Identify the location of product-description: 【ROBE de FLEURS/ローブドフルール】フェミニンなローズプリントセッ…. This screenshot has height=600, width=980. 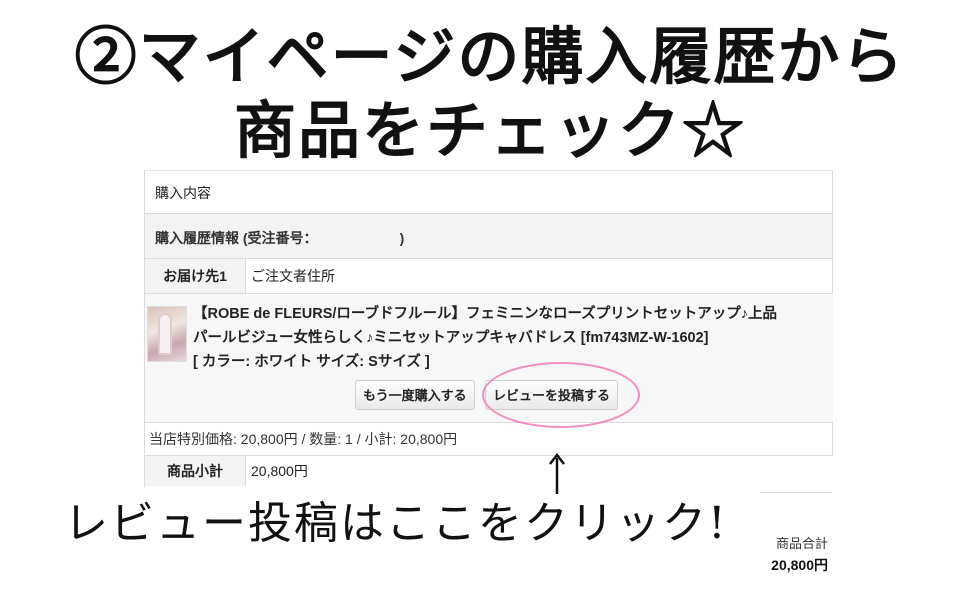
(485, 338).